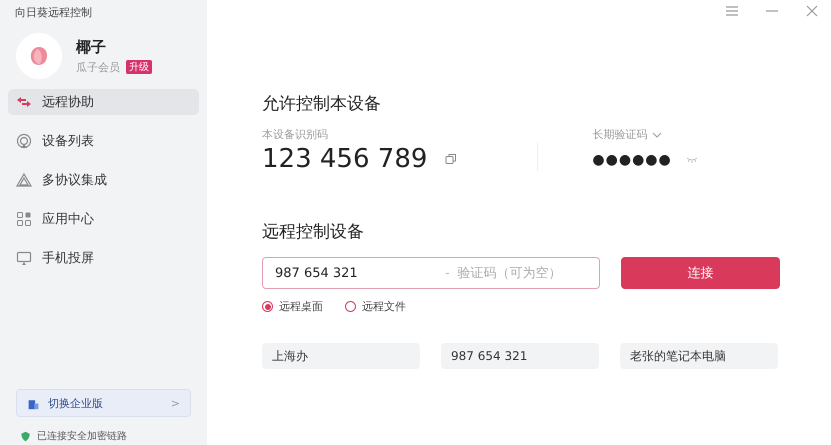  Describe the element at coordinates (103, 180) in the screenshot. I see `nav-item: 多协议集成` at that location.